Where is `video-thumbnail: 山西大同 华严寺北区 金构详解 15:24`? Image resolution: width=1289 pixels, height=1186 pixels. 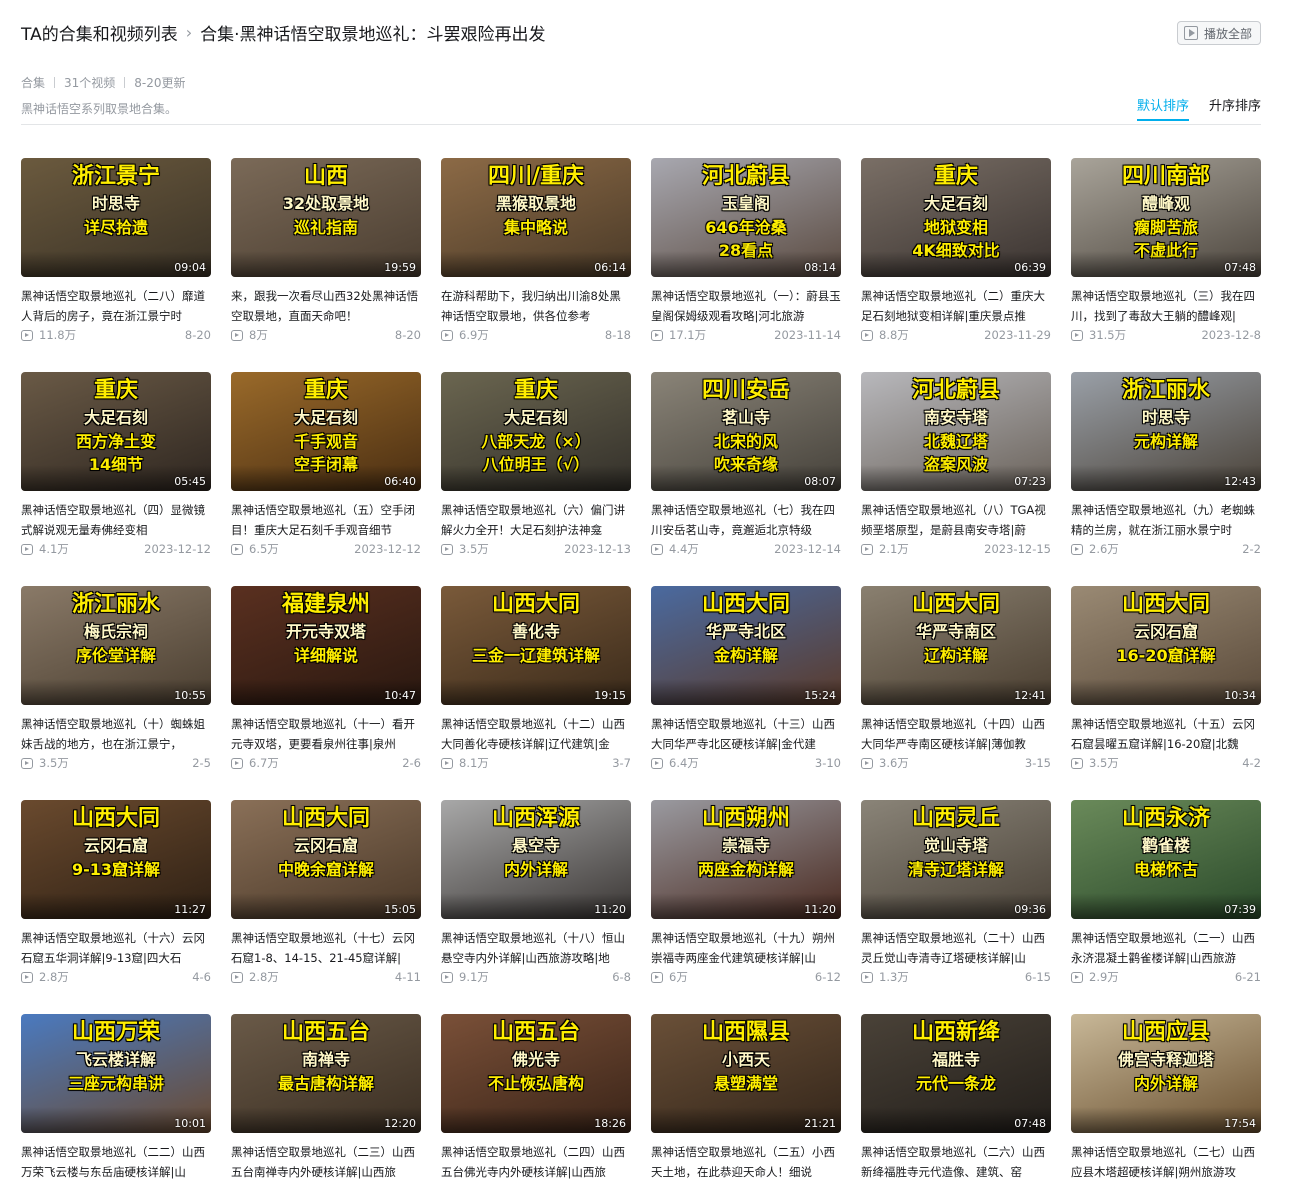 video-thumbnail: 山西大同 华严寺北区 金构详解 15:24 is located at coordinates (746, 645).